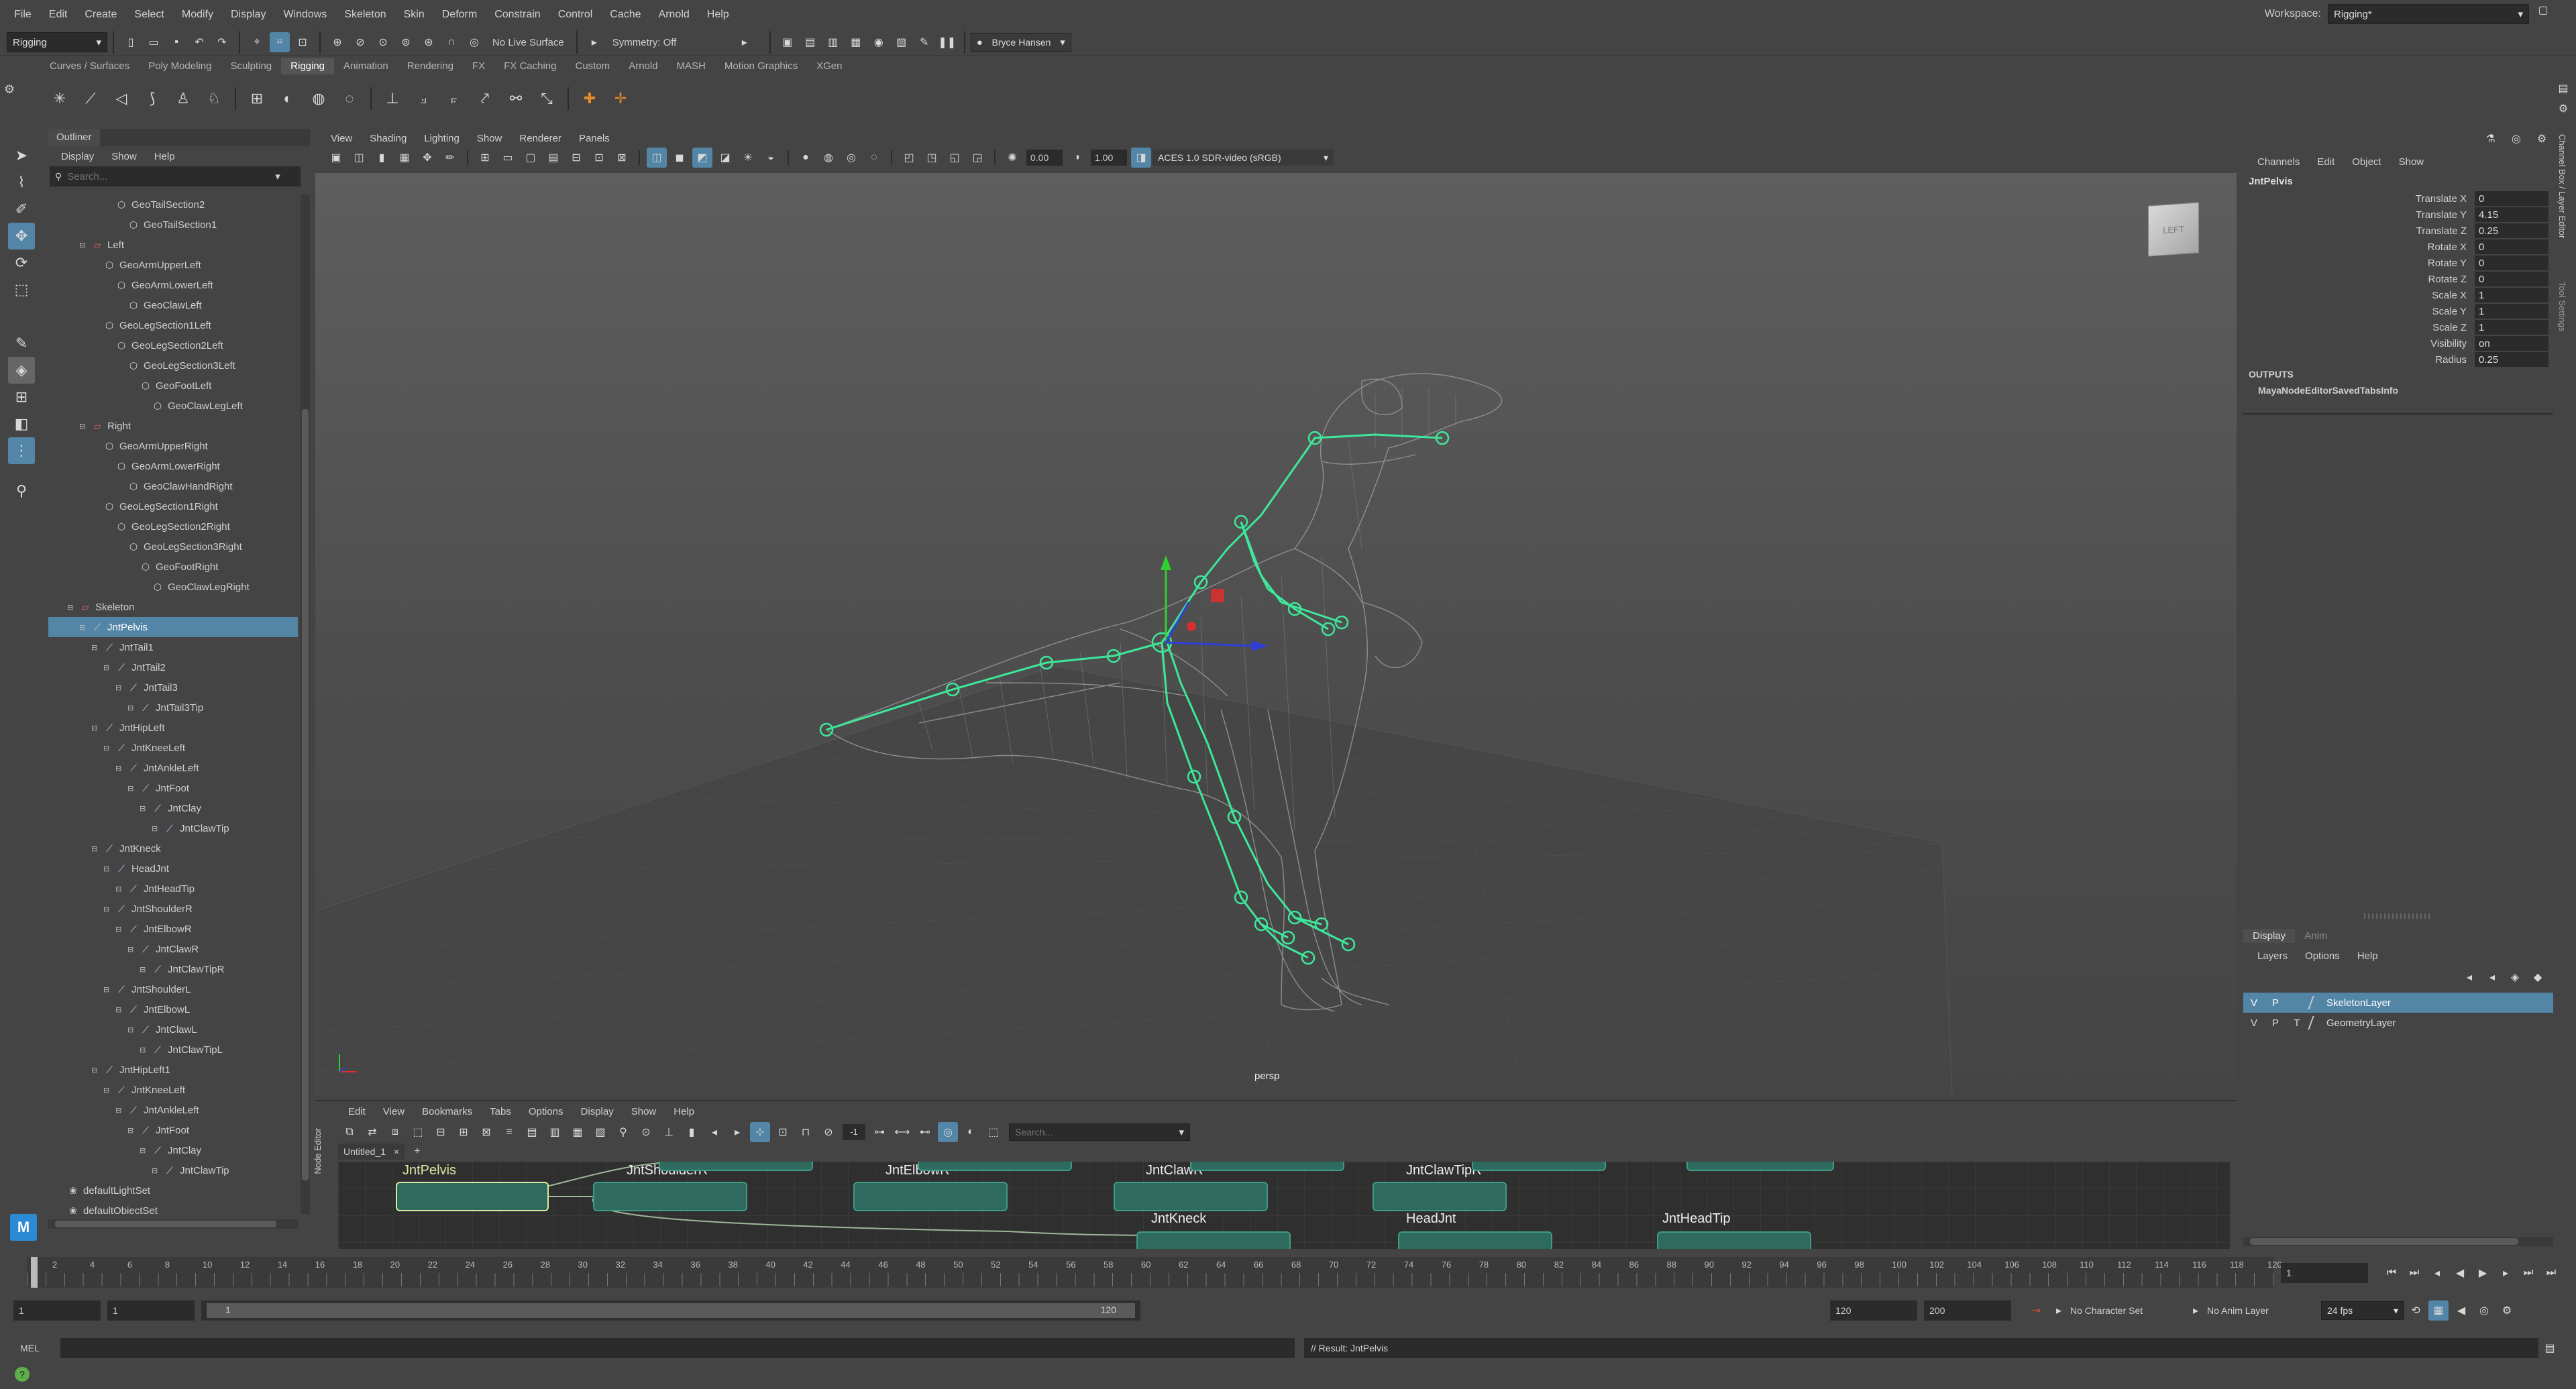  I want to click on menu-windows: Windows, so click(304, 15).